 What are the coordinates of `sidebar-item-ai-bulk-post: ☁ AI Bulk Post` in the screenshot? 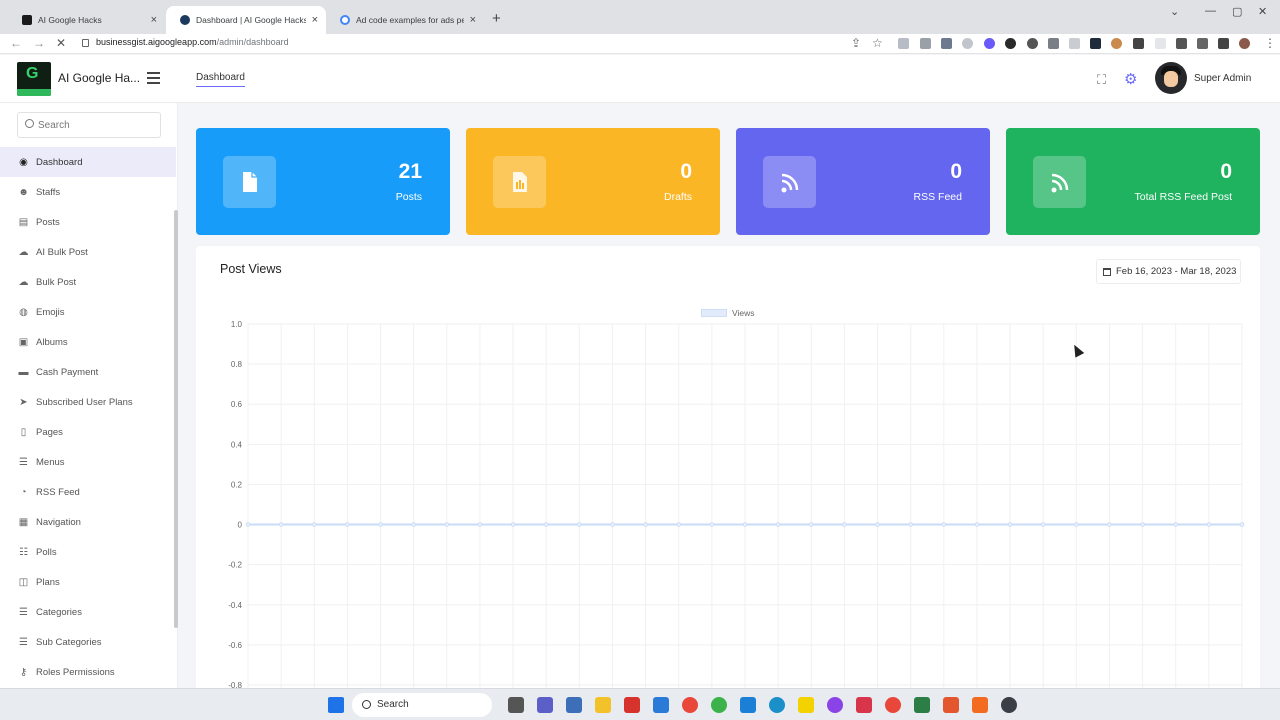 It's located at (88, 252).